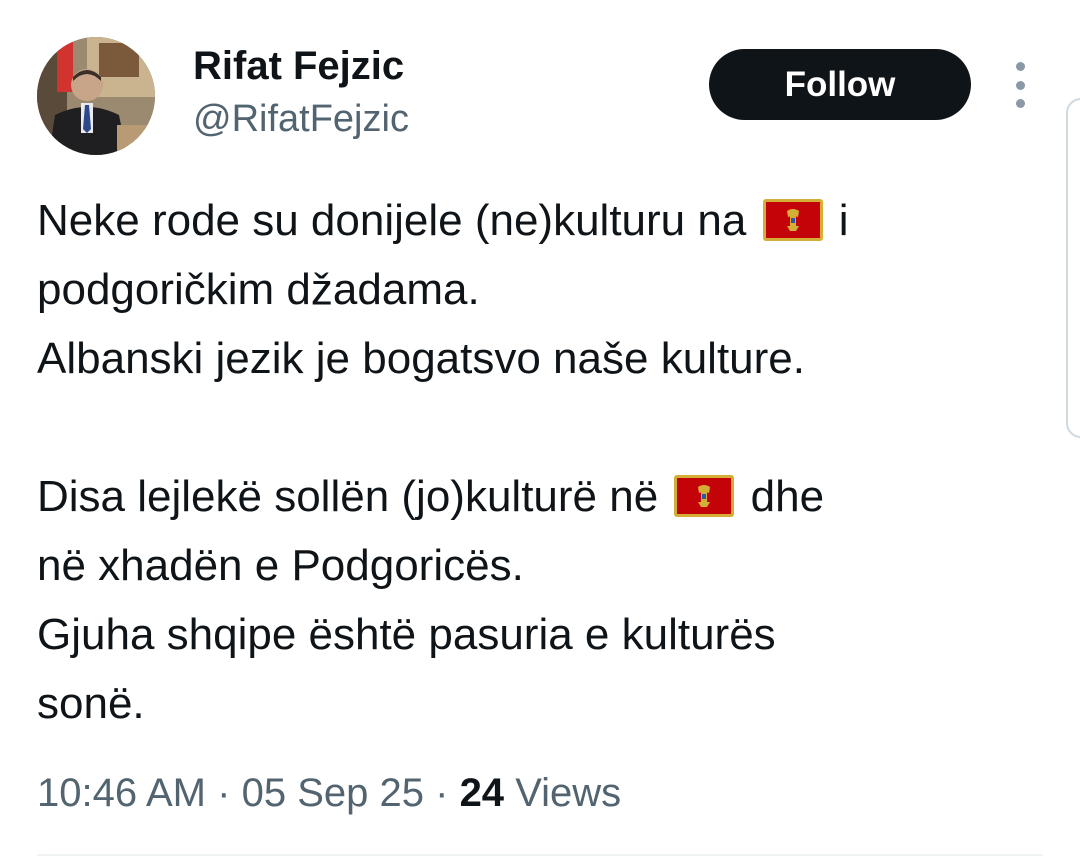 This screenshot has height=857, width=1080. Describe the element at coordinates (482, 793) in the screenshot. I see `views-count: 24` at that location.